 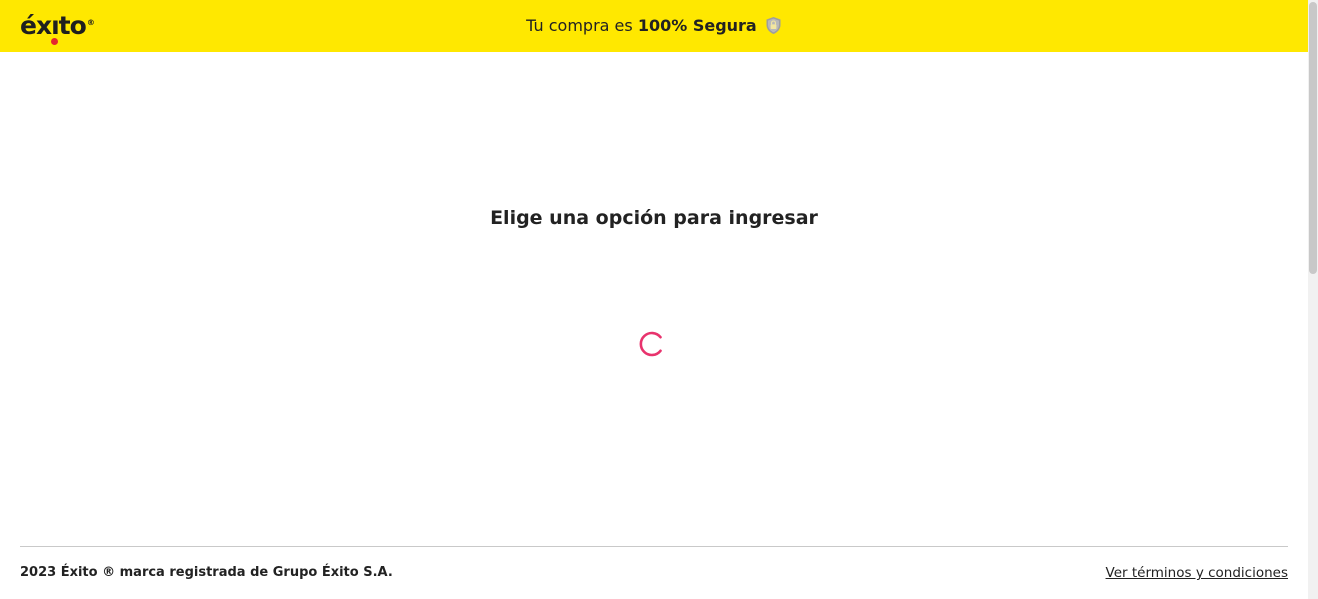 What do you see at coordinates (1197, 573) in the screenshot?
I see `terms-and-conditions-link: Ver términos y condiciones` at bounding box center [1197, 573].